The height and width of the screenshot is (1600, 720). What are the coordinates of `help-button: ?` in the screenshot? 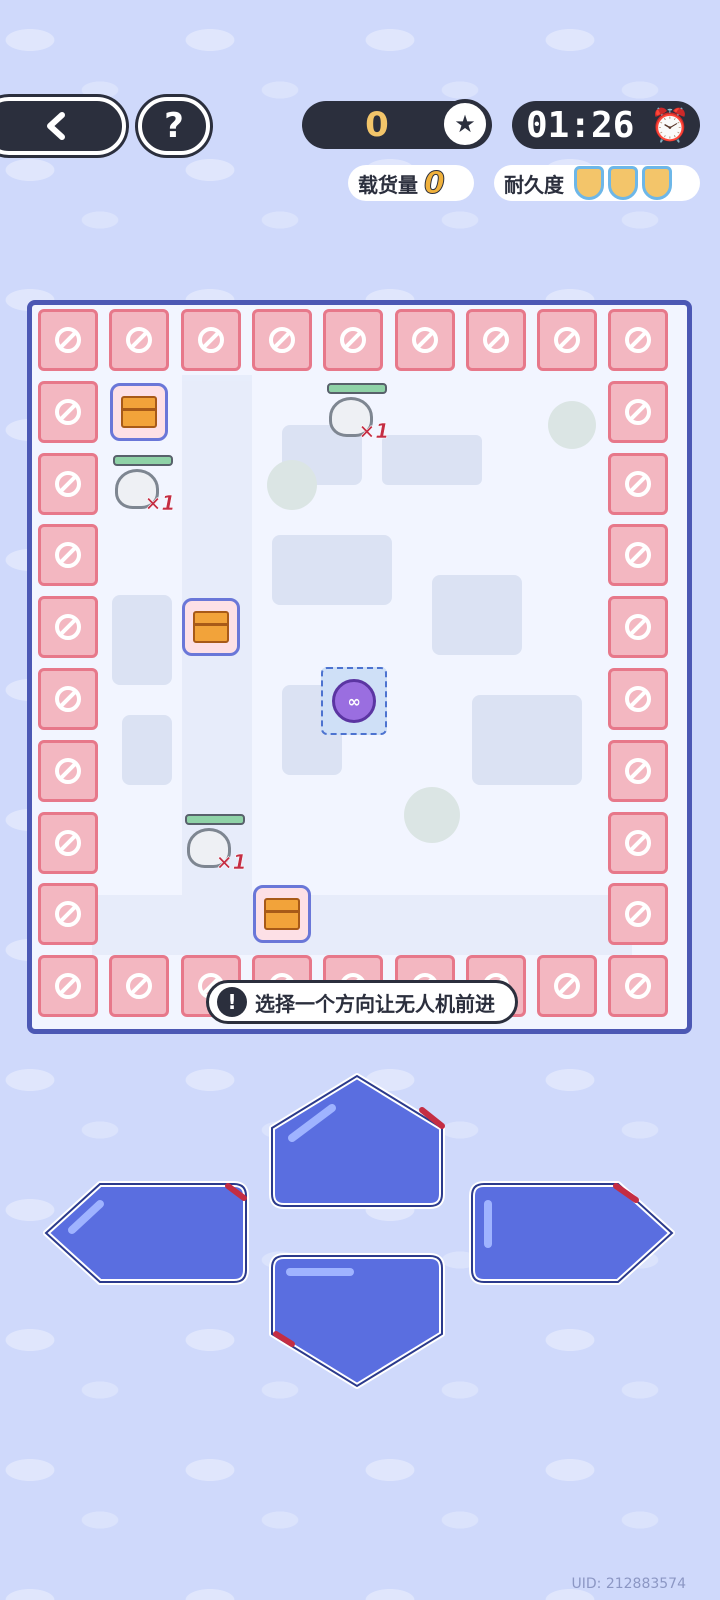 It's located at (174, 126).